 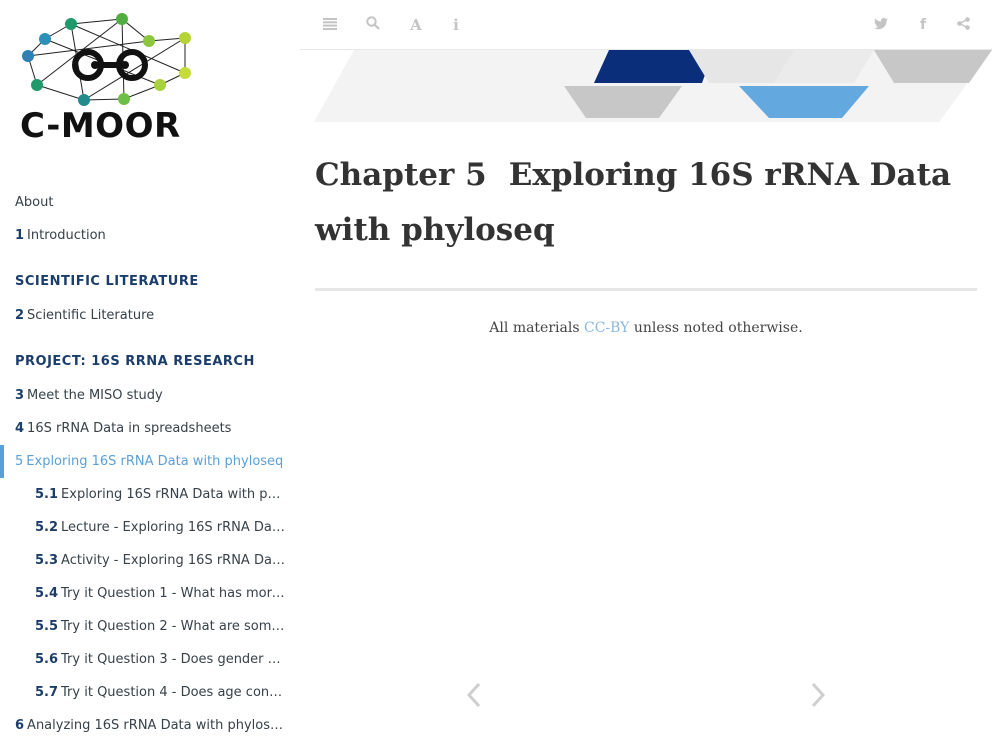 What do you see at coordinates (47, 527) in the screenshot?
I see `sidebar-item-number: 5.2` at bounding box center [47, 527].